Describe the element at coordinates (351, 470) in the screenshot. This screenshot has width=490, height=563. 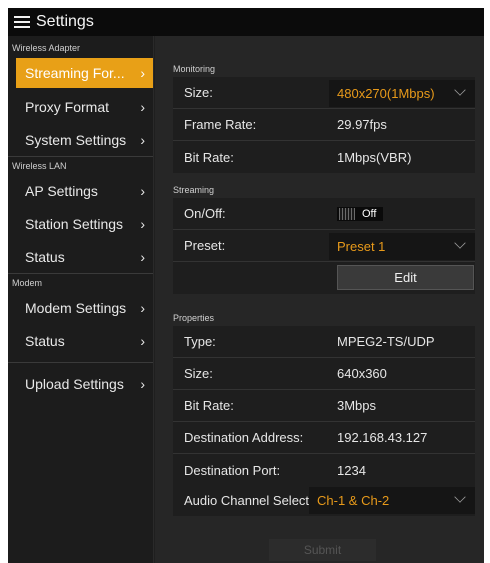
I see `destination-port-value: 1234` at that location.